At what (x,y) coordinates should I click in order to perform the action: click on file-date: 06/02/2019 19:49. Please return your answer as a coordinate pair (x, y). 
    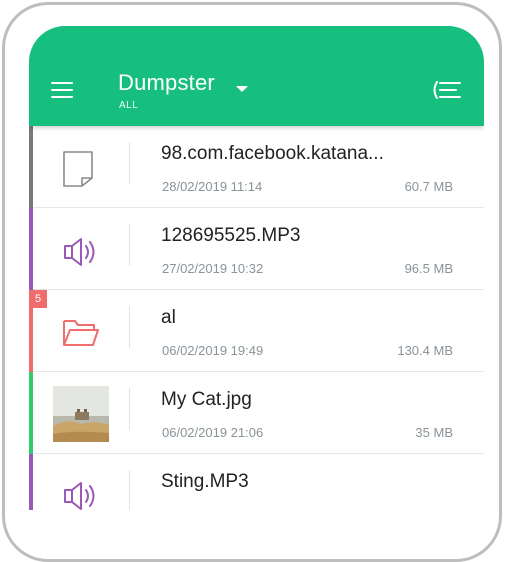
    Looking at the image, I should click on (213, 350).